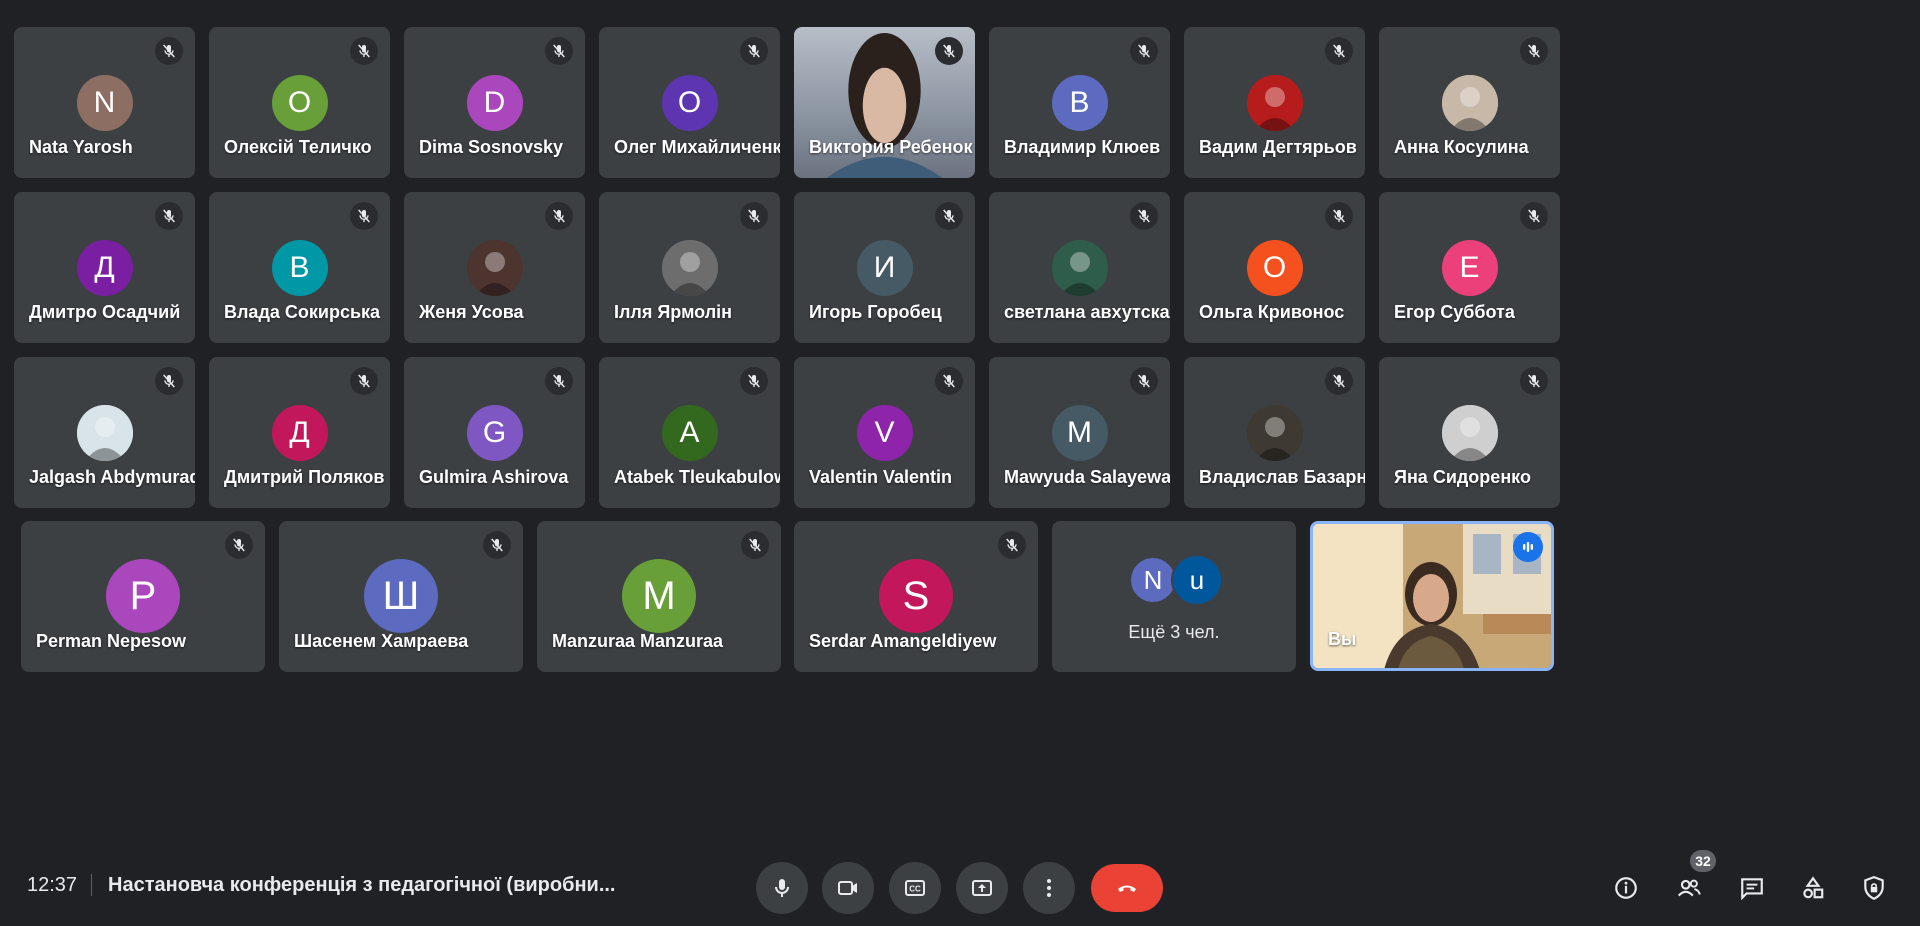 The width and height of the screenshot is (1920, 926). I want to click on more-avatar-1: N, so click(1153, 580).